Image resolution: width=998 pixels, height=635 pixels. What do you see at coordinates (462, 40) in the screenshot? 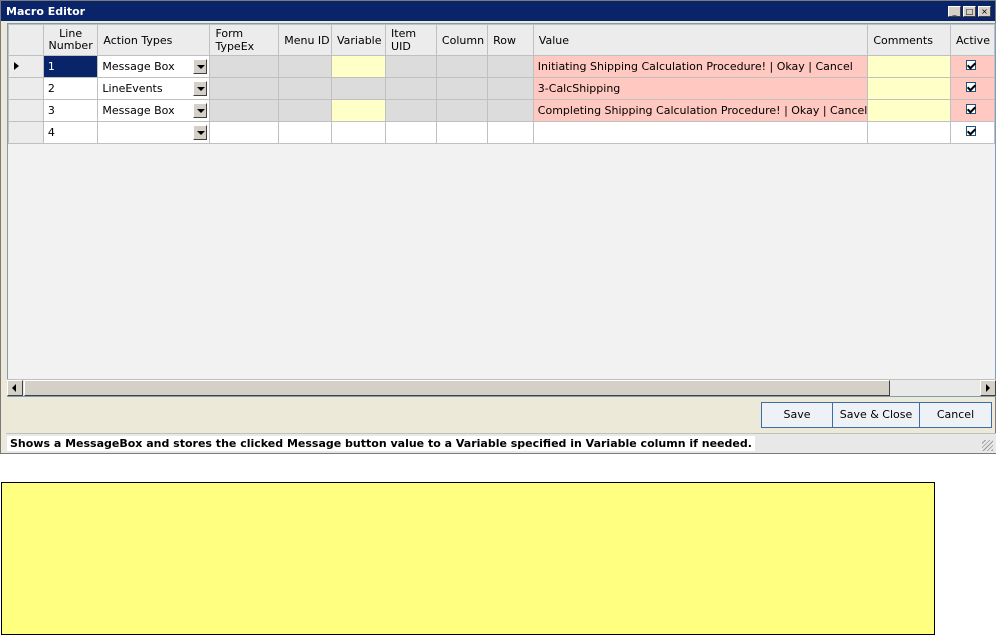
I see `col-header-column: Column` at bounding box center [462, 40].